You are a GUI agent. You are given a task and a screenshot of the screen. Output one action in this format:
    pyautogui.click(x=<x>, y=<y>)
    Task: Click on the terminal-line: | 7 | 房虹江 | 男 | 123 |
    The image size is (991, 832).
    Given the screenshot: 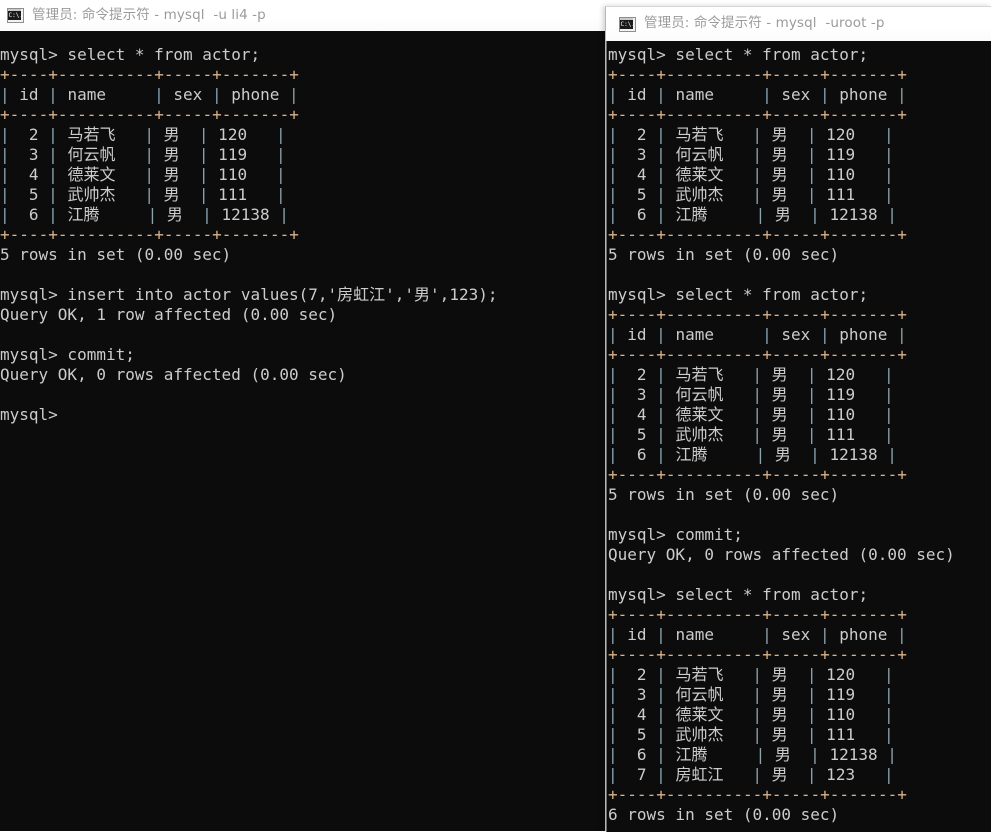 What is the action you would take?
    pyautogui.click(x=751, y=774)
    